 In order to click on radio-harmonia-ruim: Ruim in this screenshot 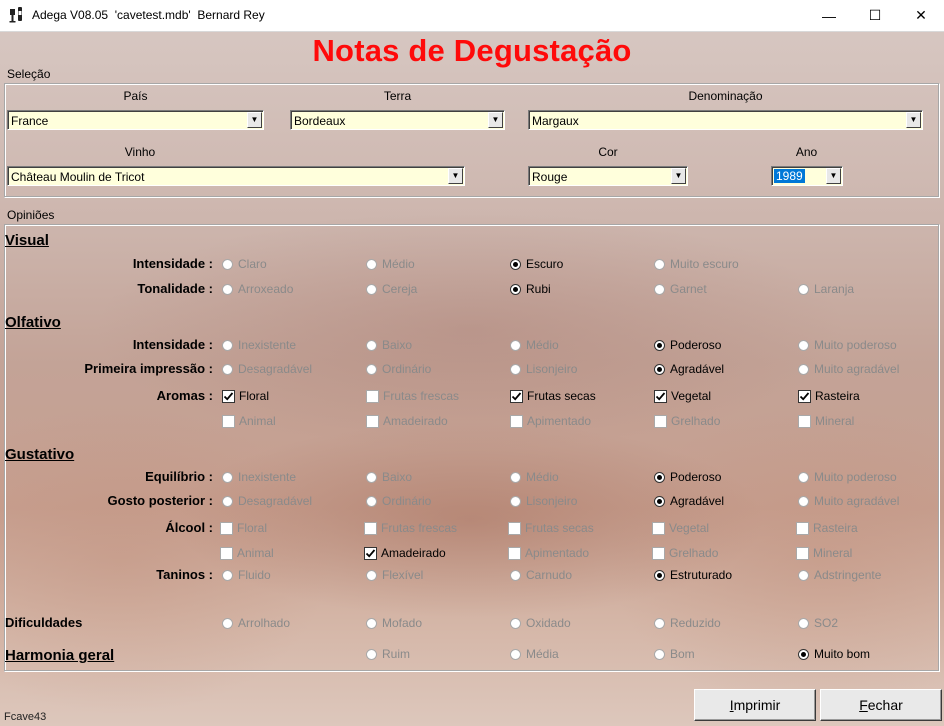, I will do `click(388, 654)`.